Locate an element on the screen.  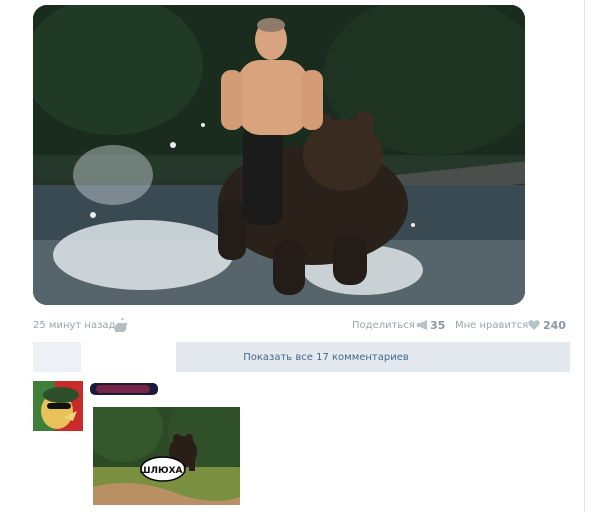
heart-icon is located at coordinates (534, 325).